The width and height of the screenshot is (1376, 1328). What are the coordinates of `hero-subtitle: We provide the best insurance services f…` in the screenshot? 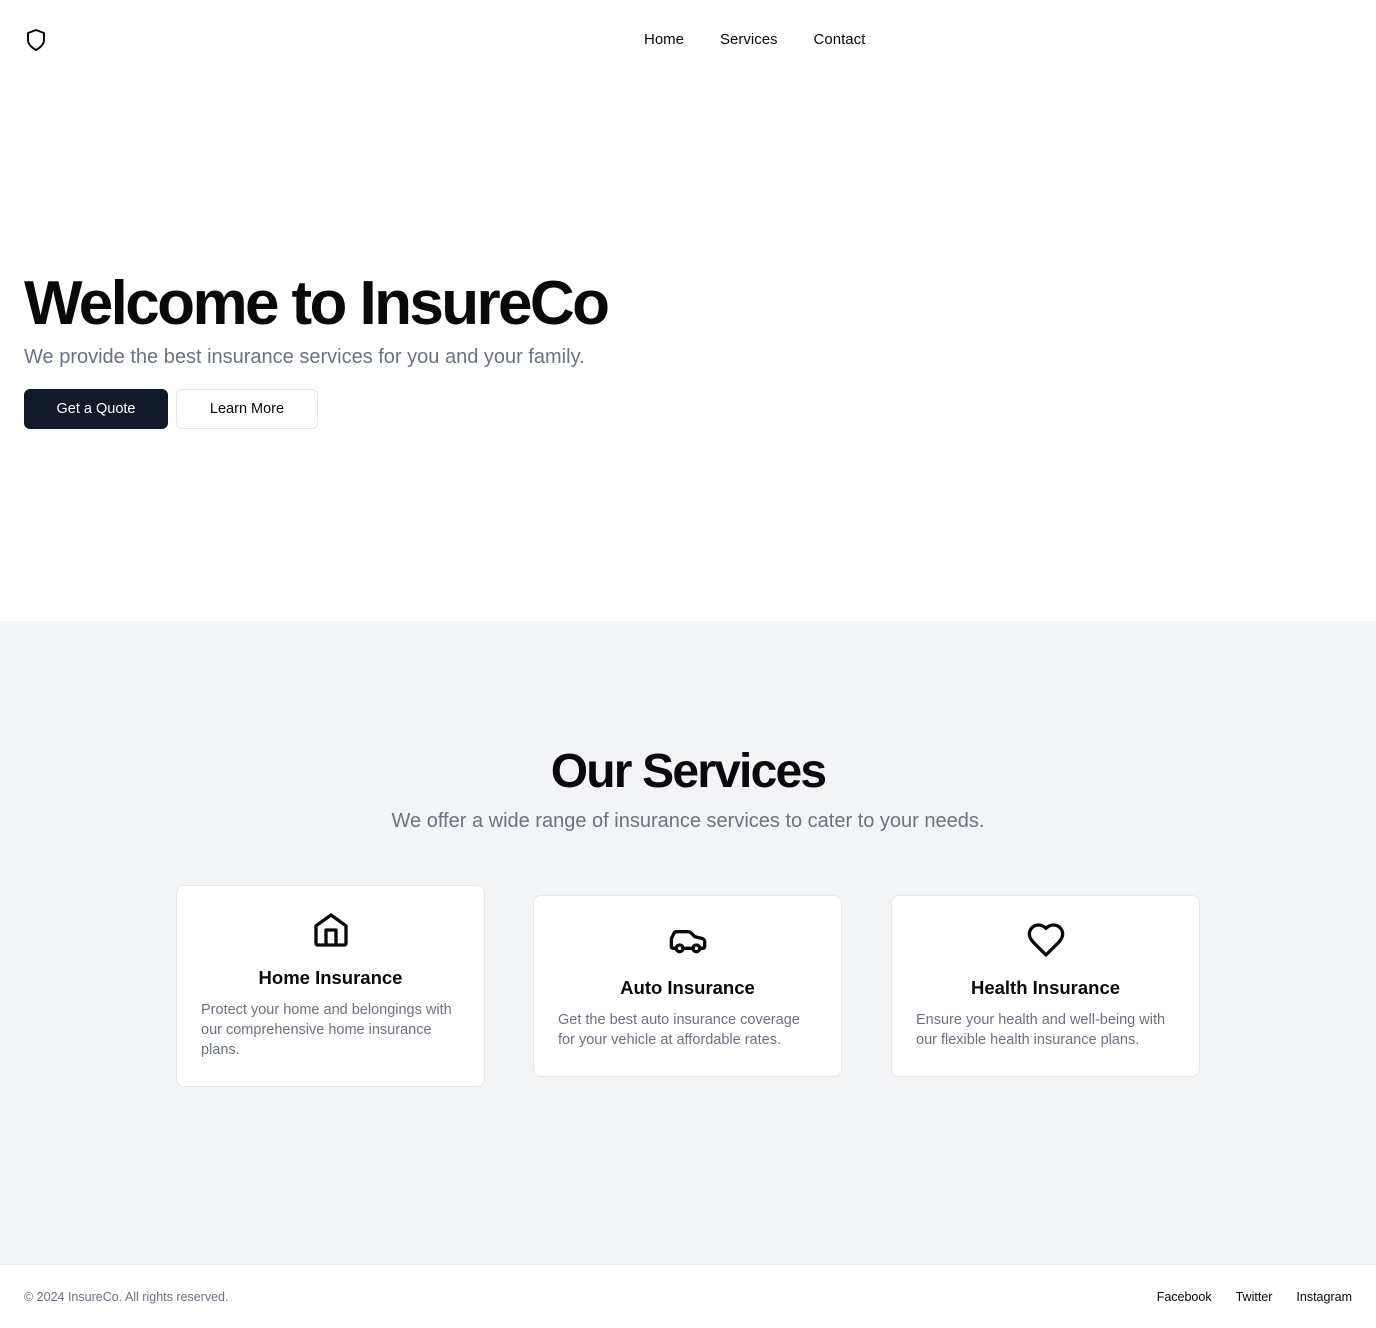 It's located at (304, 357).